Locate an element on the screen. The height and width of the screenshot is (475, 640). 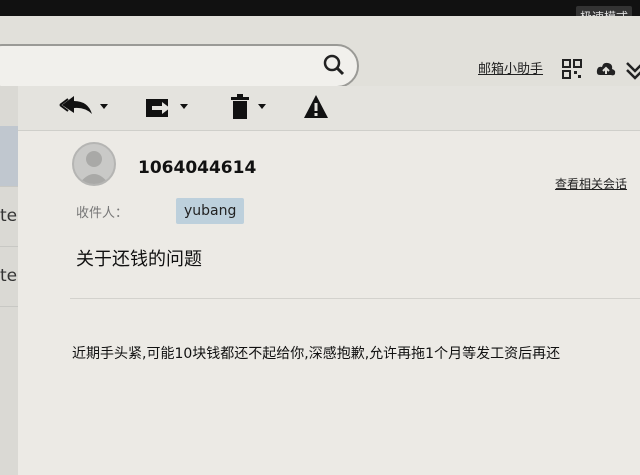
mail-list-sidebar: te te is located at coordinates (9, 280).